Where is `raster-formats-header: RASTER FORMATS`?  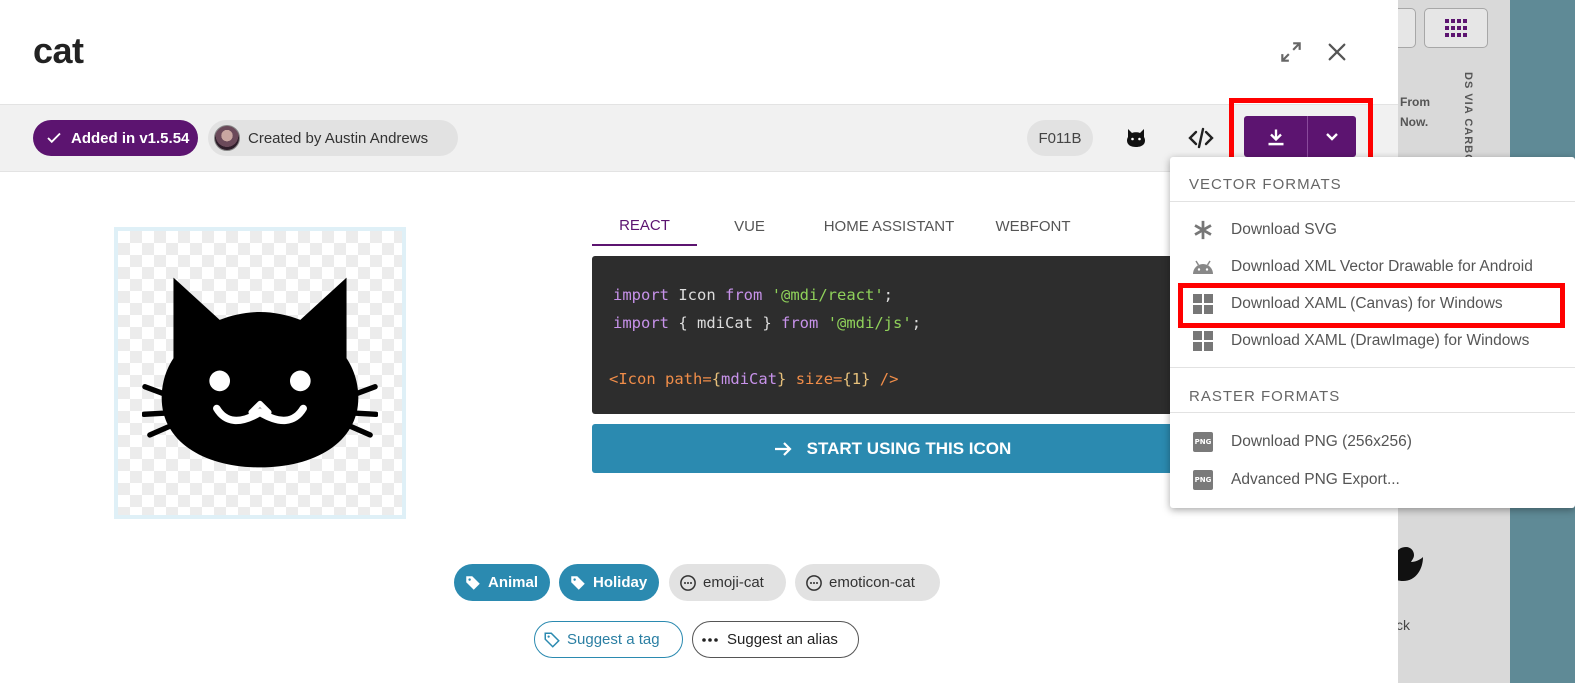 raster-formats-header: RASTER FORMATS is located at coordinates (1265, 396).